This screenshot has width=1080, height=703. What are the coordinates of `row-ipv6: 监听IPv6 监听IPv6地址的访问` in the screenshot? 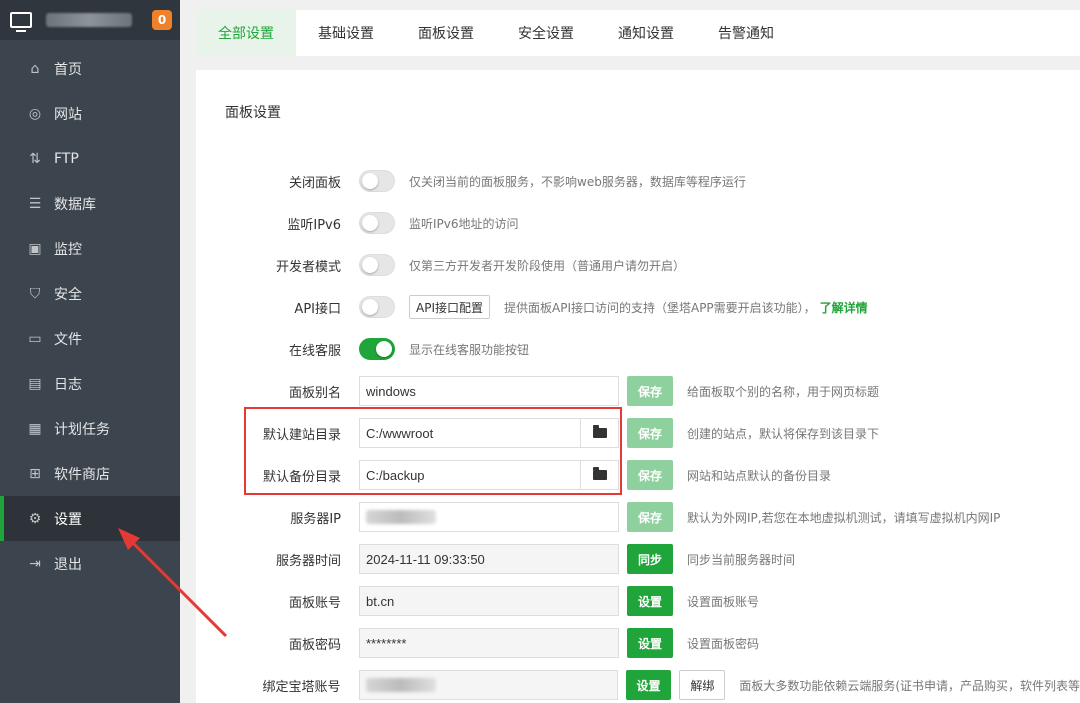 It's located at (638, 223).